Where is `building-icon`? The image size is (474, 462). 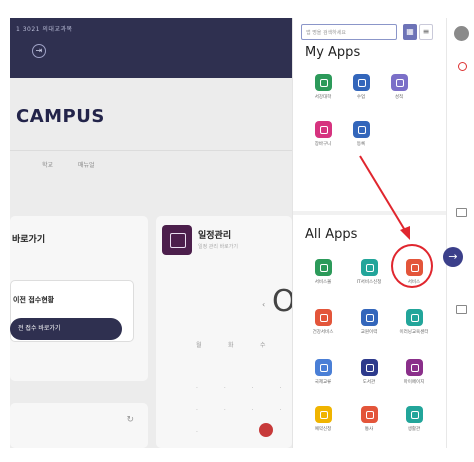 building-icon is located at coordinates (323, 267).